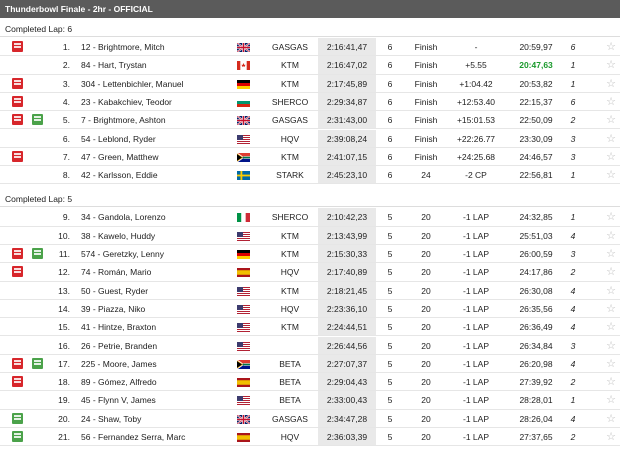 The width and height of the screenshot is (620, 449). What do you see at coordinates (66, 65) in the screenshot?
I see `position: 2.` at bounding box center [66, 65].